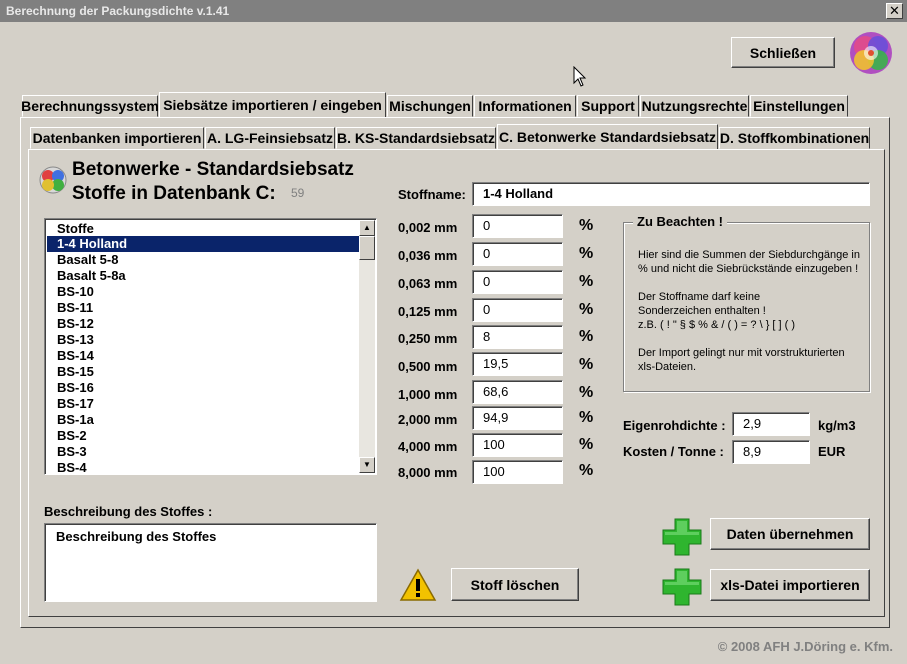  What do you see at coordinates (871, 53) in the screenshot?
I see `app-logo-icon` at bounding box center [871, 53].